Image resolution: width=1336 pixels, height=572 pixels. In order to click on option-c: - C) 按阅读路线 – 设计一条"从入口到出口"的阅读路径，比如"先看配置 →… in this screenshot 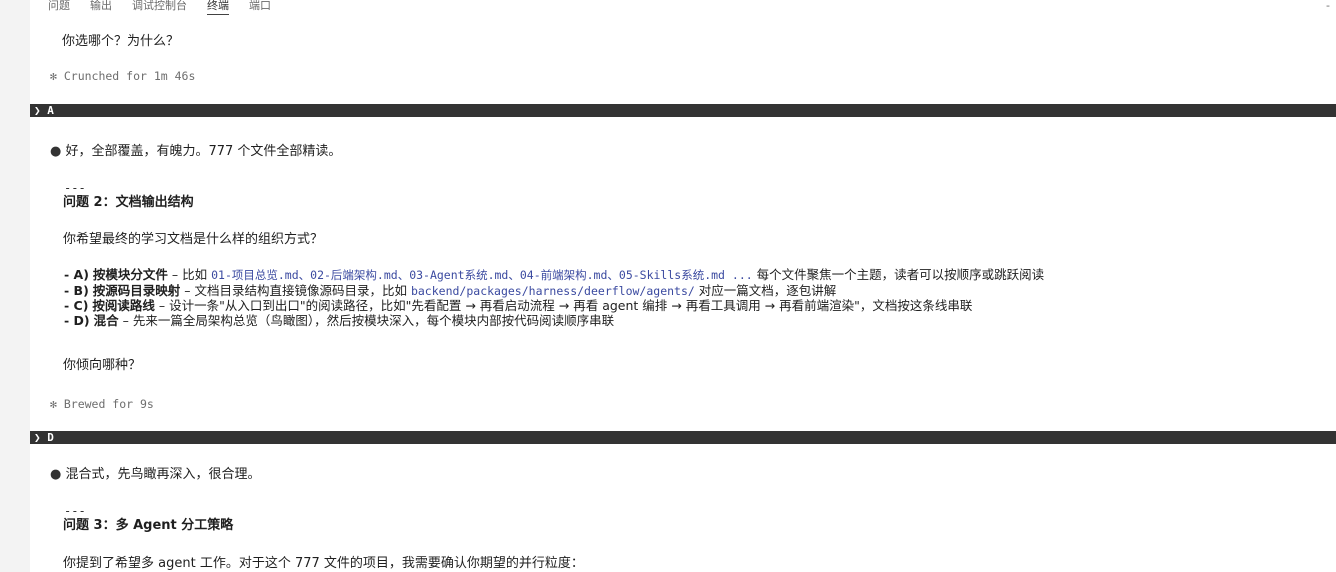, I will do `click(518, 305)`.